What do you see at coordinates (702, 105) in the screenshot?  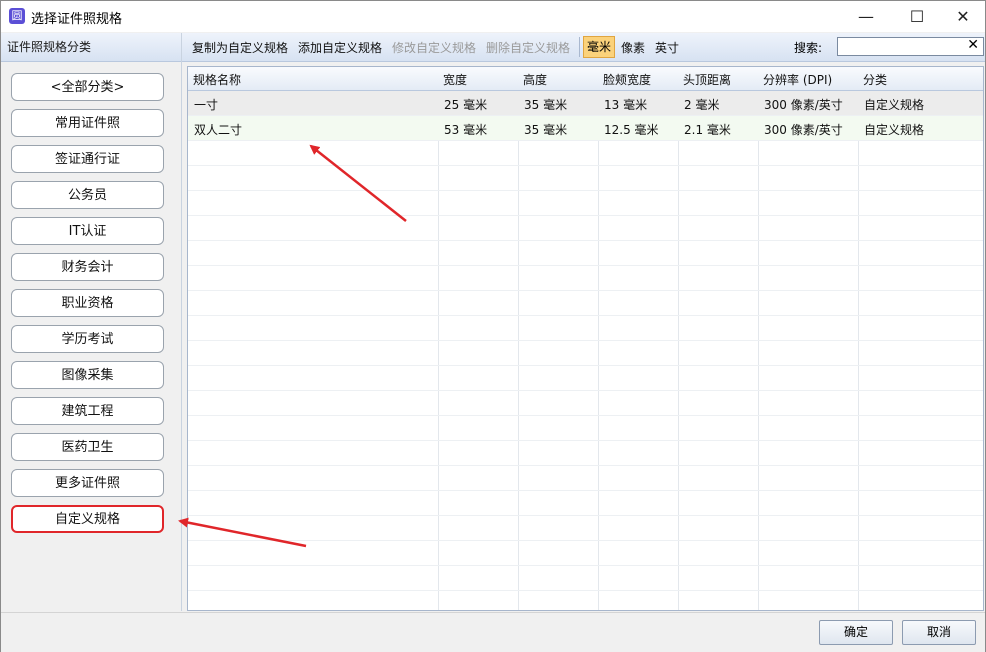 I see `cell-top-distance: 2 毫米` at bounding box center [702, 105].